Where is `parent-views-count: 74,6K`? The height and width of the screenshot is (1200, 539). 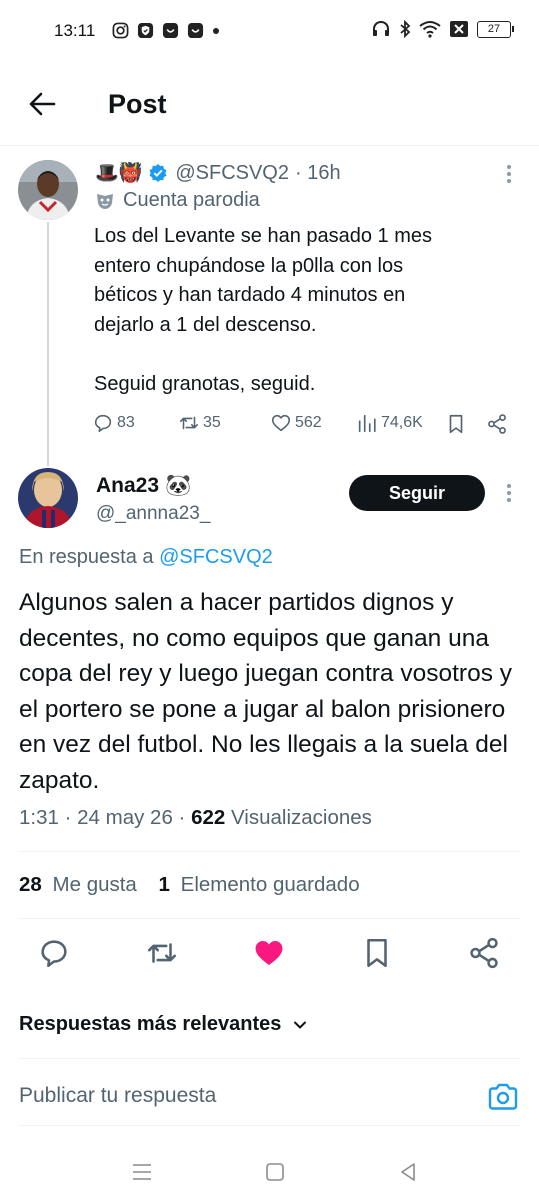 parent-views-count: 74,6K is located at coordinates (402, 422).